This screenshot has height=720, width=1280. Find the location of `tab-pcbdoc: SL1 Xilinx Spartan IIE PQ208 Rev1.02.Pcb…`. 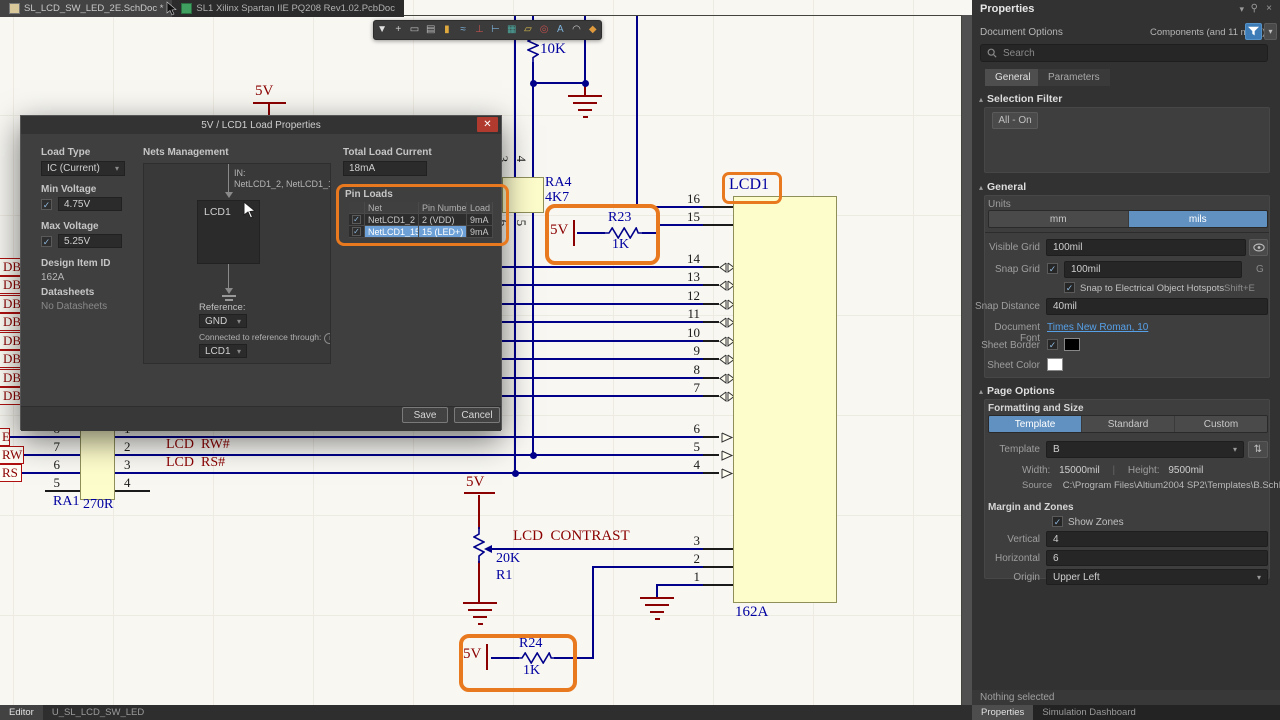

tab-pcbdoc: SL1 Xilinx Spartan IIE PQ208 Rev1.02.Pcb… is located at coordinates (288, 8).